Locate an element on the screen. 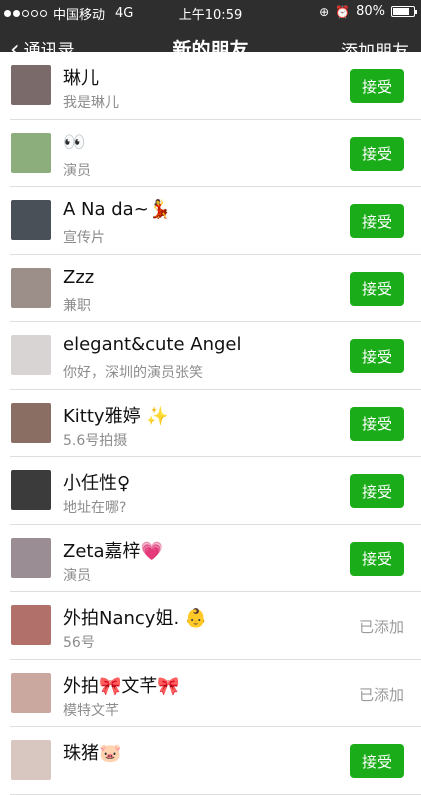  list-item: 珠猪🐷 接受 is located at coordinates (210, 761).